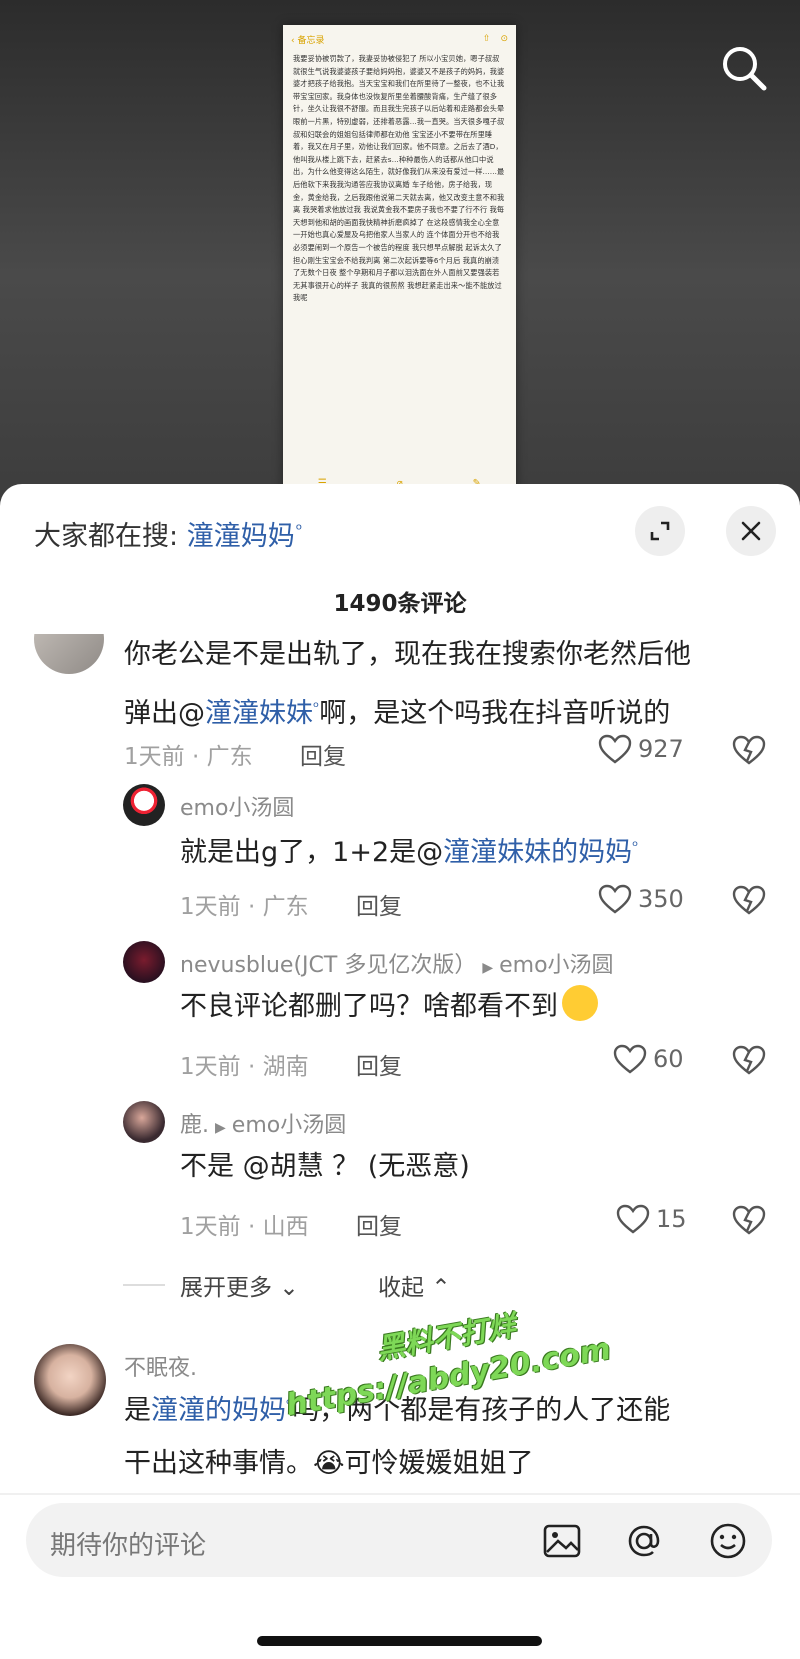  I want to click on input-divider, so click(400, 1494).